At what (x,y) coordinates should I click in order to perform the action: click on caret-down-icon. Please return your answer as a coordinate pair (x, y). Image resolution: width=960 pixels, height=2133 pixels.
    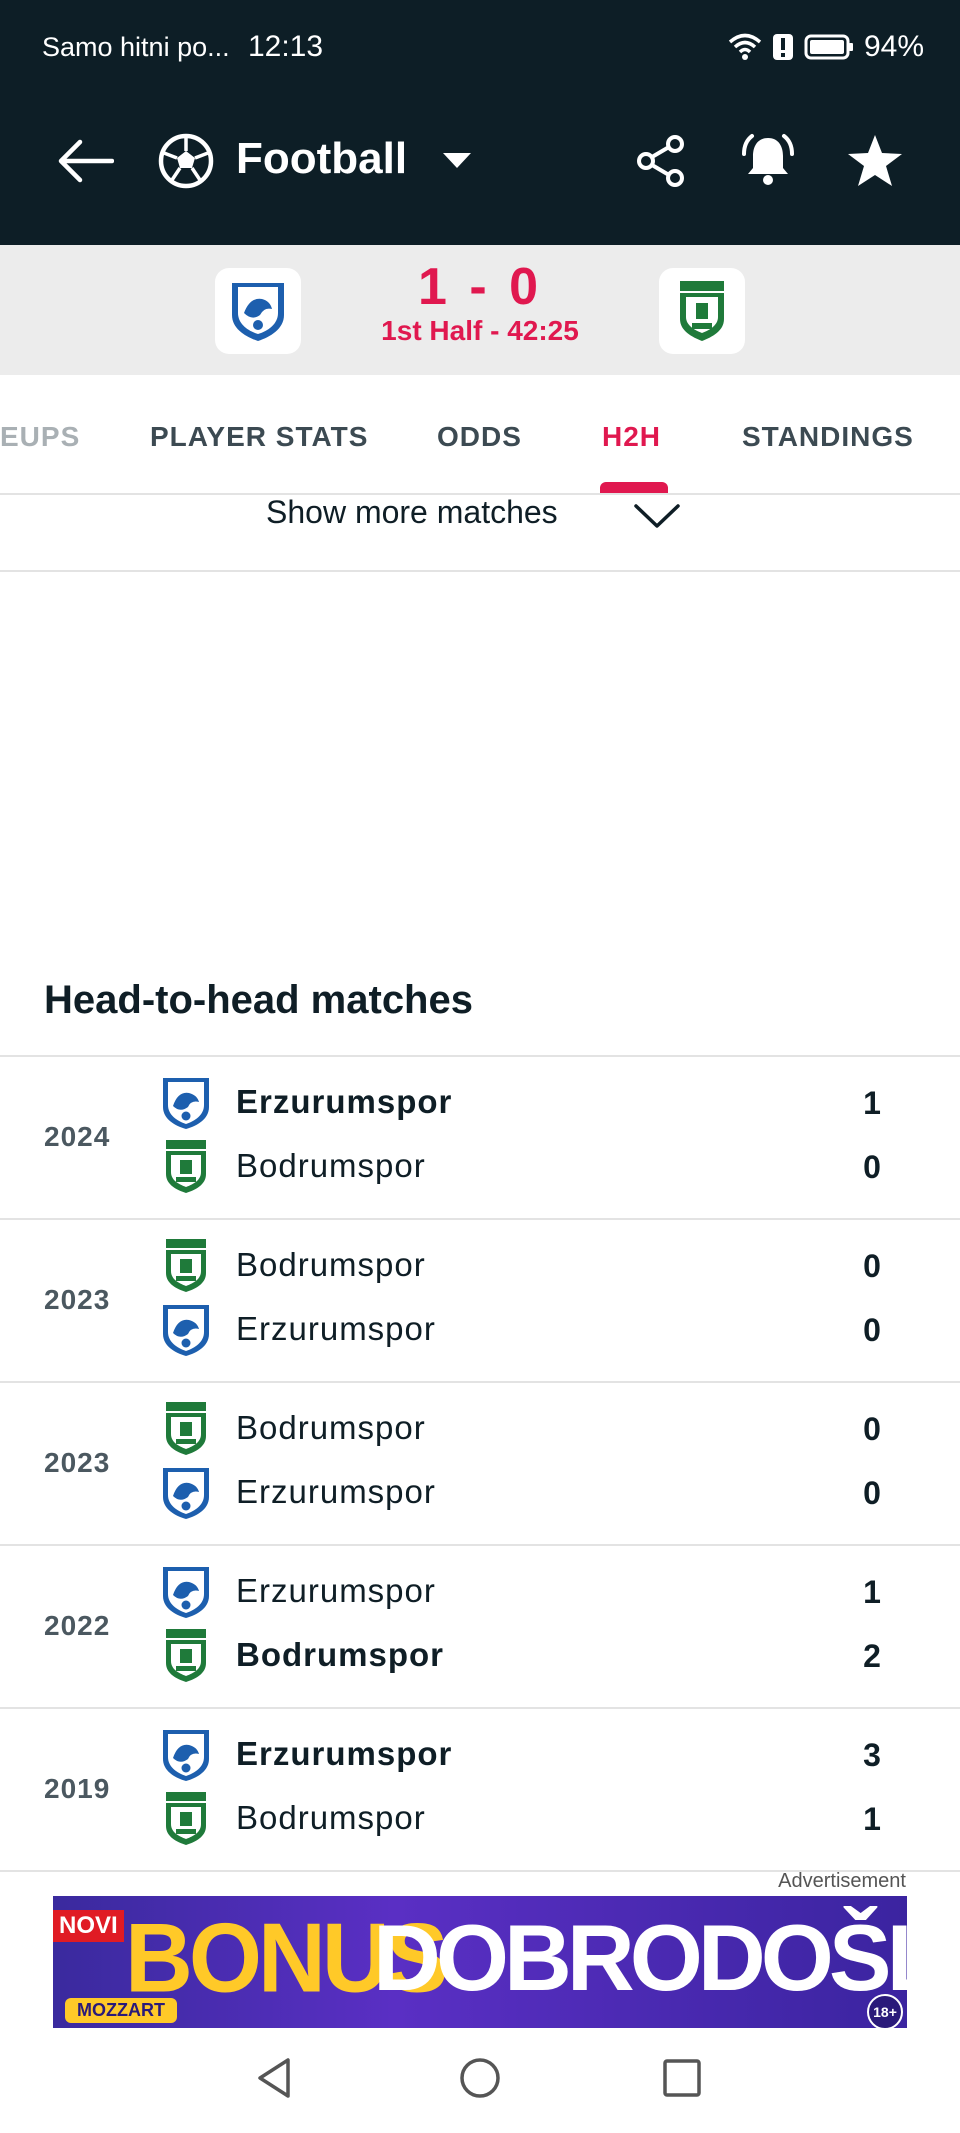
    Looking at the image, I should click on (457, 160).